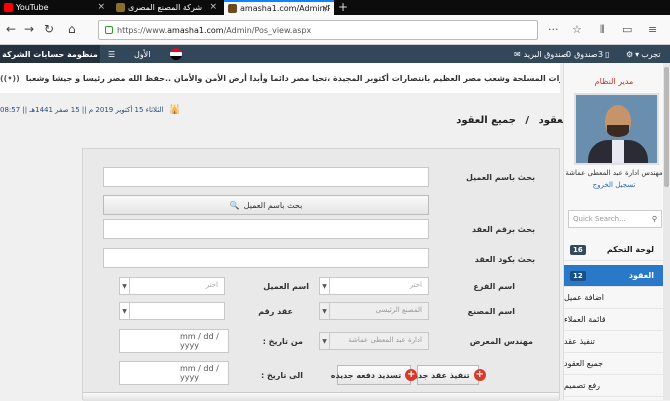 This screenshot has width=670, height=401. What do you see at coordinates (282, 341) in the screenshot?
I see `from-date-label: من تاريخ :` at bounding box center [282, 341].